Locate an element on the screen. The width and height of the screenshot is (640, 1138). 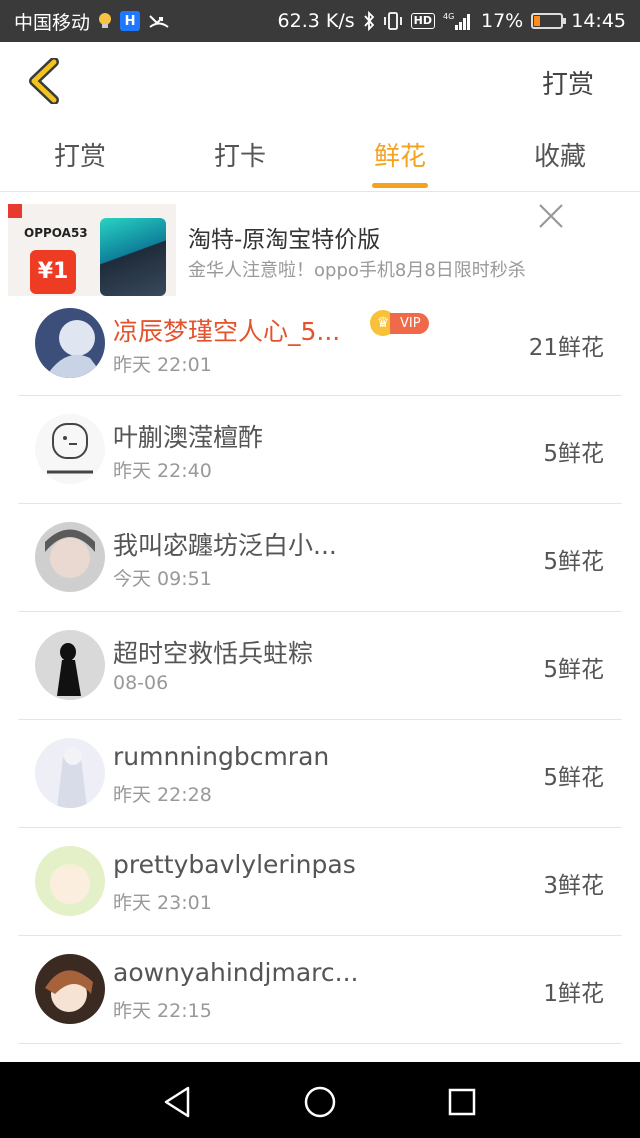
username: 超时空救恬兵蛀粽 is located at coordinates (213, 653).